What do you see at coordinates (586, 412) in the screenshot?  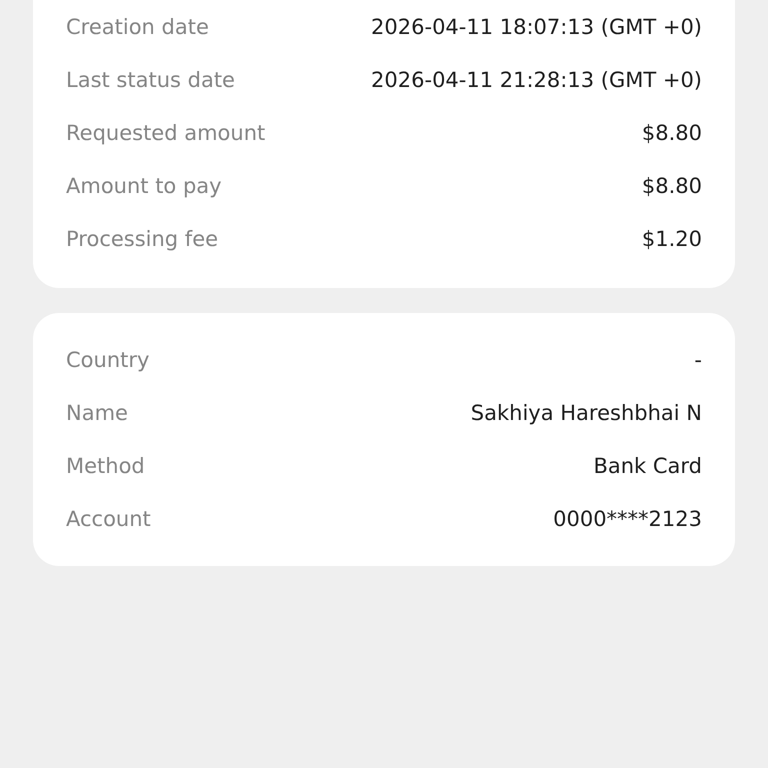 I see `field-value: Sakhiya Hareshbhai N` at bounding box center [586, 412].